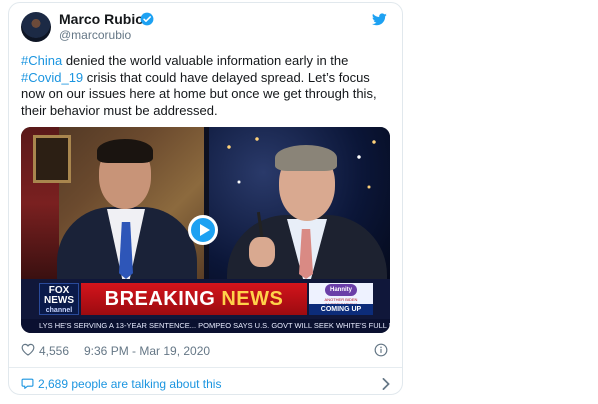 The height and width of the screenshot is (404, 598). What do you see at coordinates (194, 299) in the screenshot?
I see `breaking-news-banner: BREAKING NEWS` at bounding box center [194, 299].